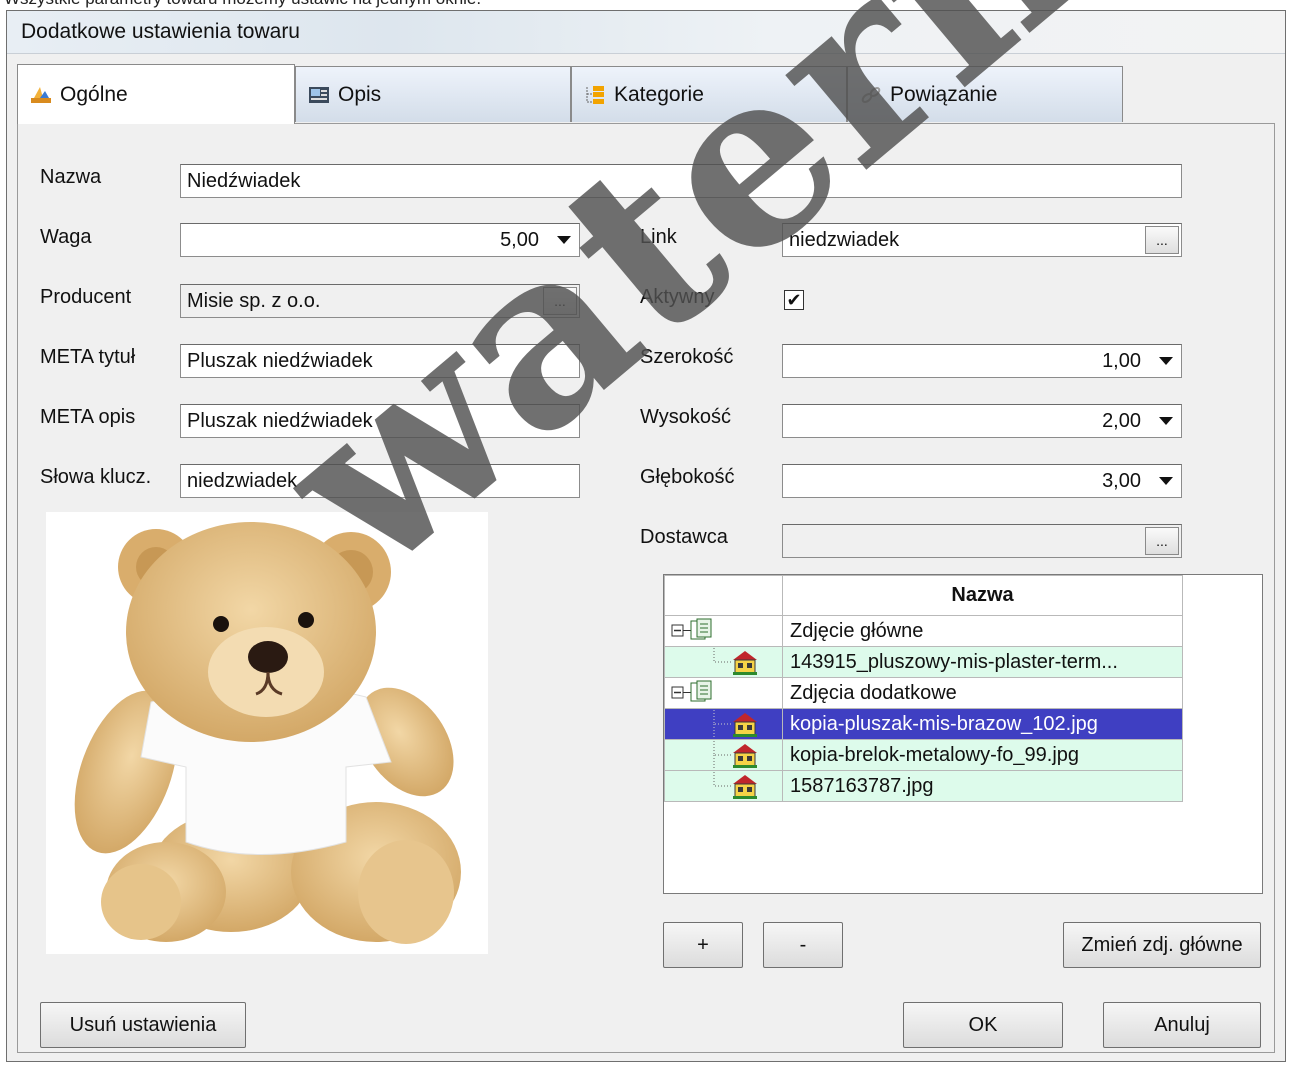 This screenshot has height=1067, width=1291. I want to click on glebokosc-field: 3,00, so click(982, 481).